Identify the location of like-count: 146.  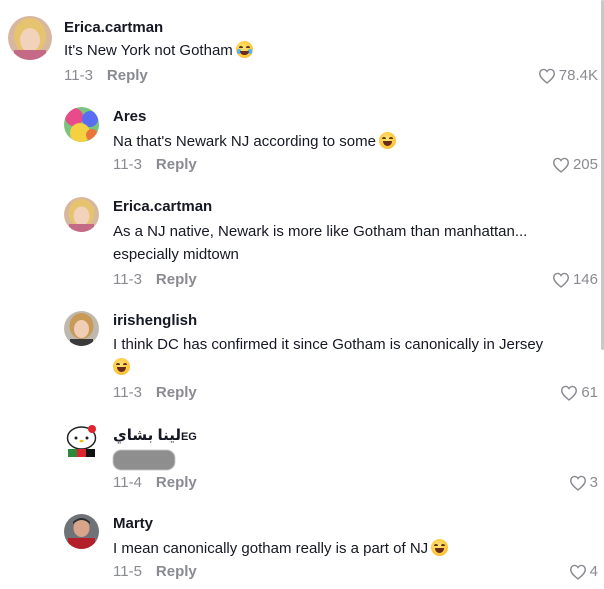
(585, 279).